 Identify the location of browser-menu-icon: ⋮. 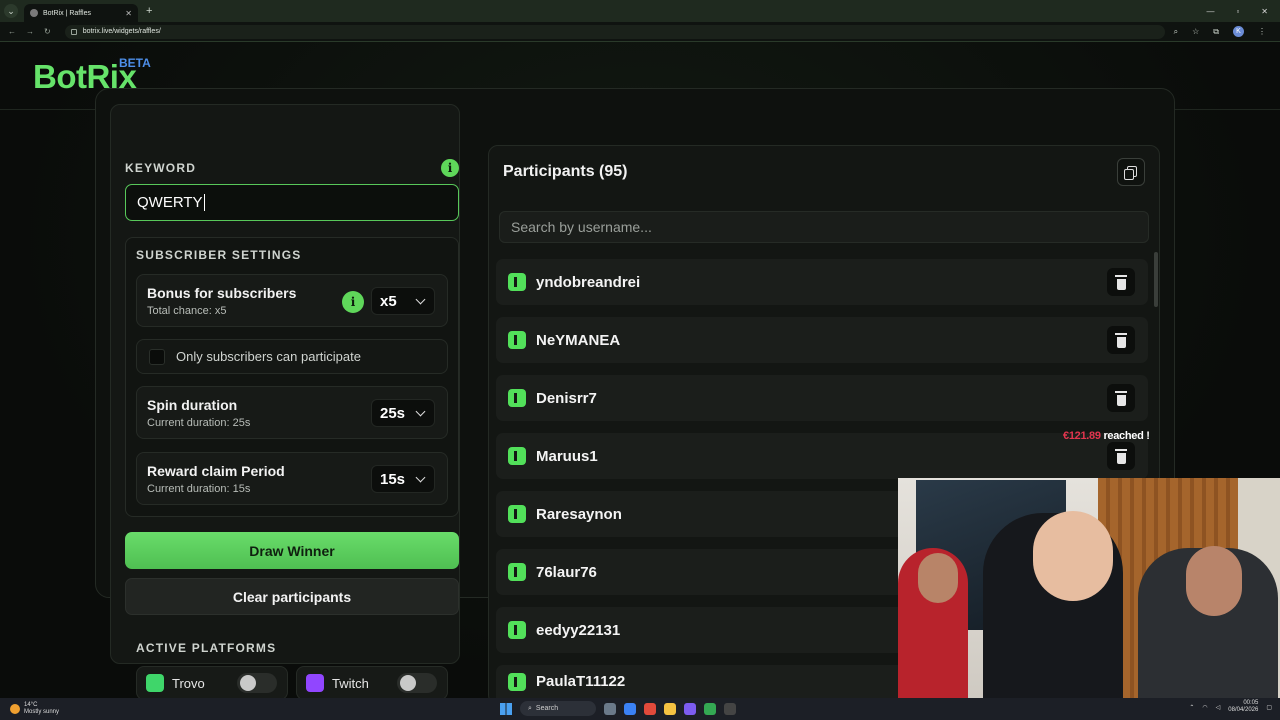
(1262, 31).